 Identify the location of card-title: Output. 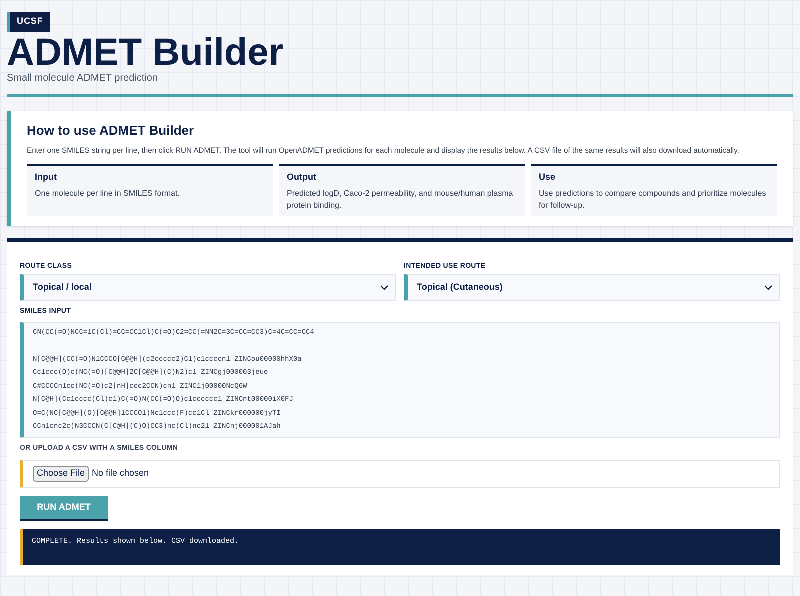
(302, 177).